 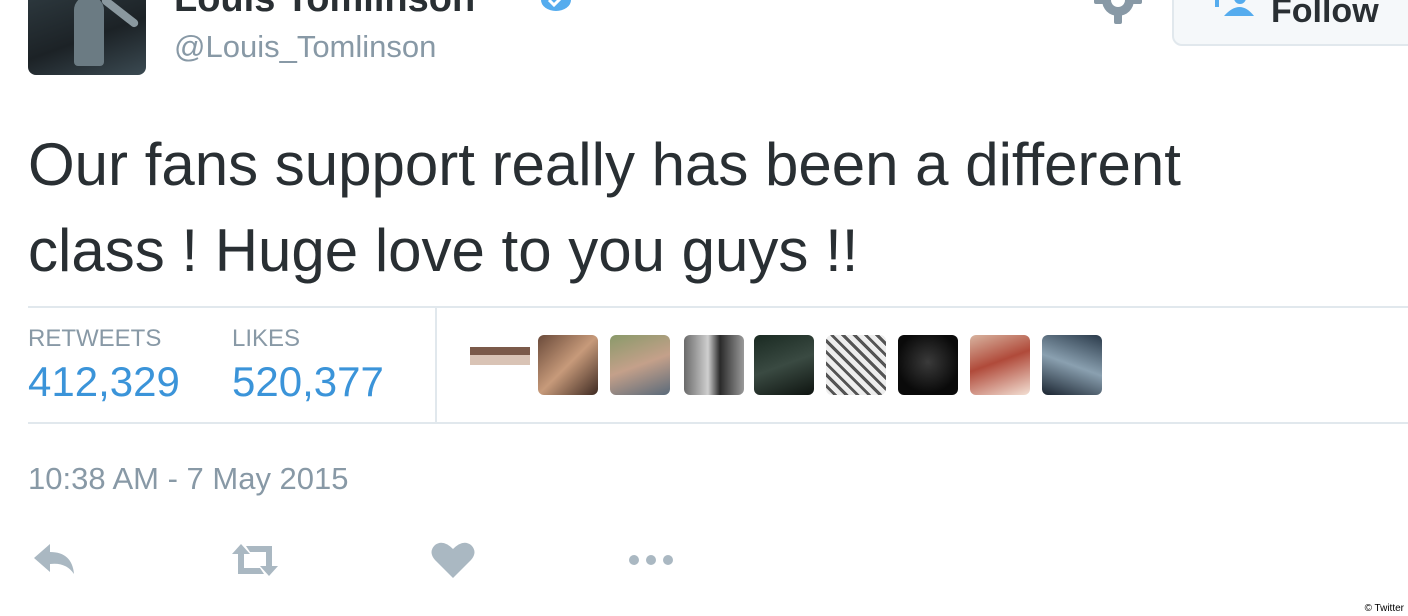 I want to click on stats-vertical-divider, so click(x=436, y=365).